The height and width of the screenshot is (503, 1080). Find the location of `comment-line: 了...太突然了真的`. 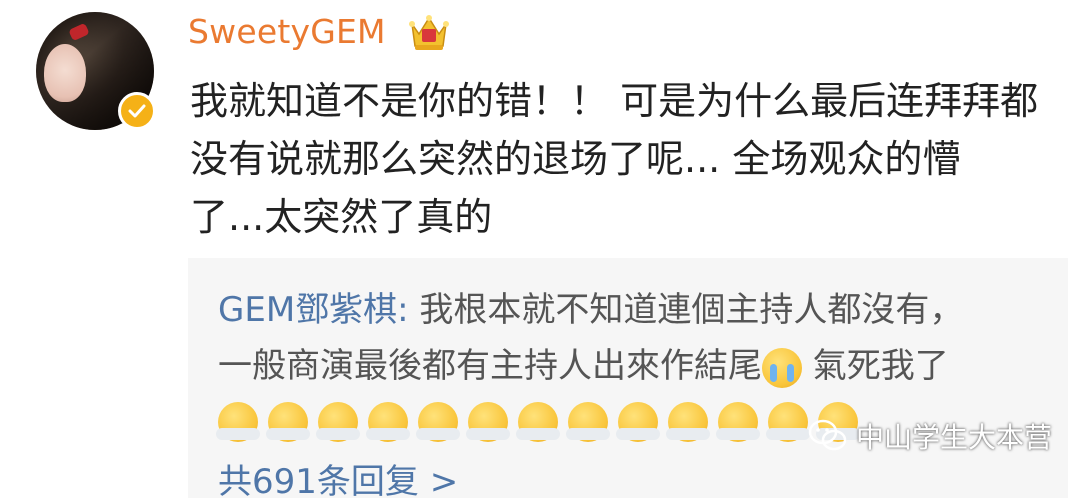

comment-line: 了...太突然了真的 is located at coordinates (341, 217).